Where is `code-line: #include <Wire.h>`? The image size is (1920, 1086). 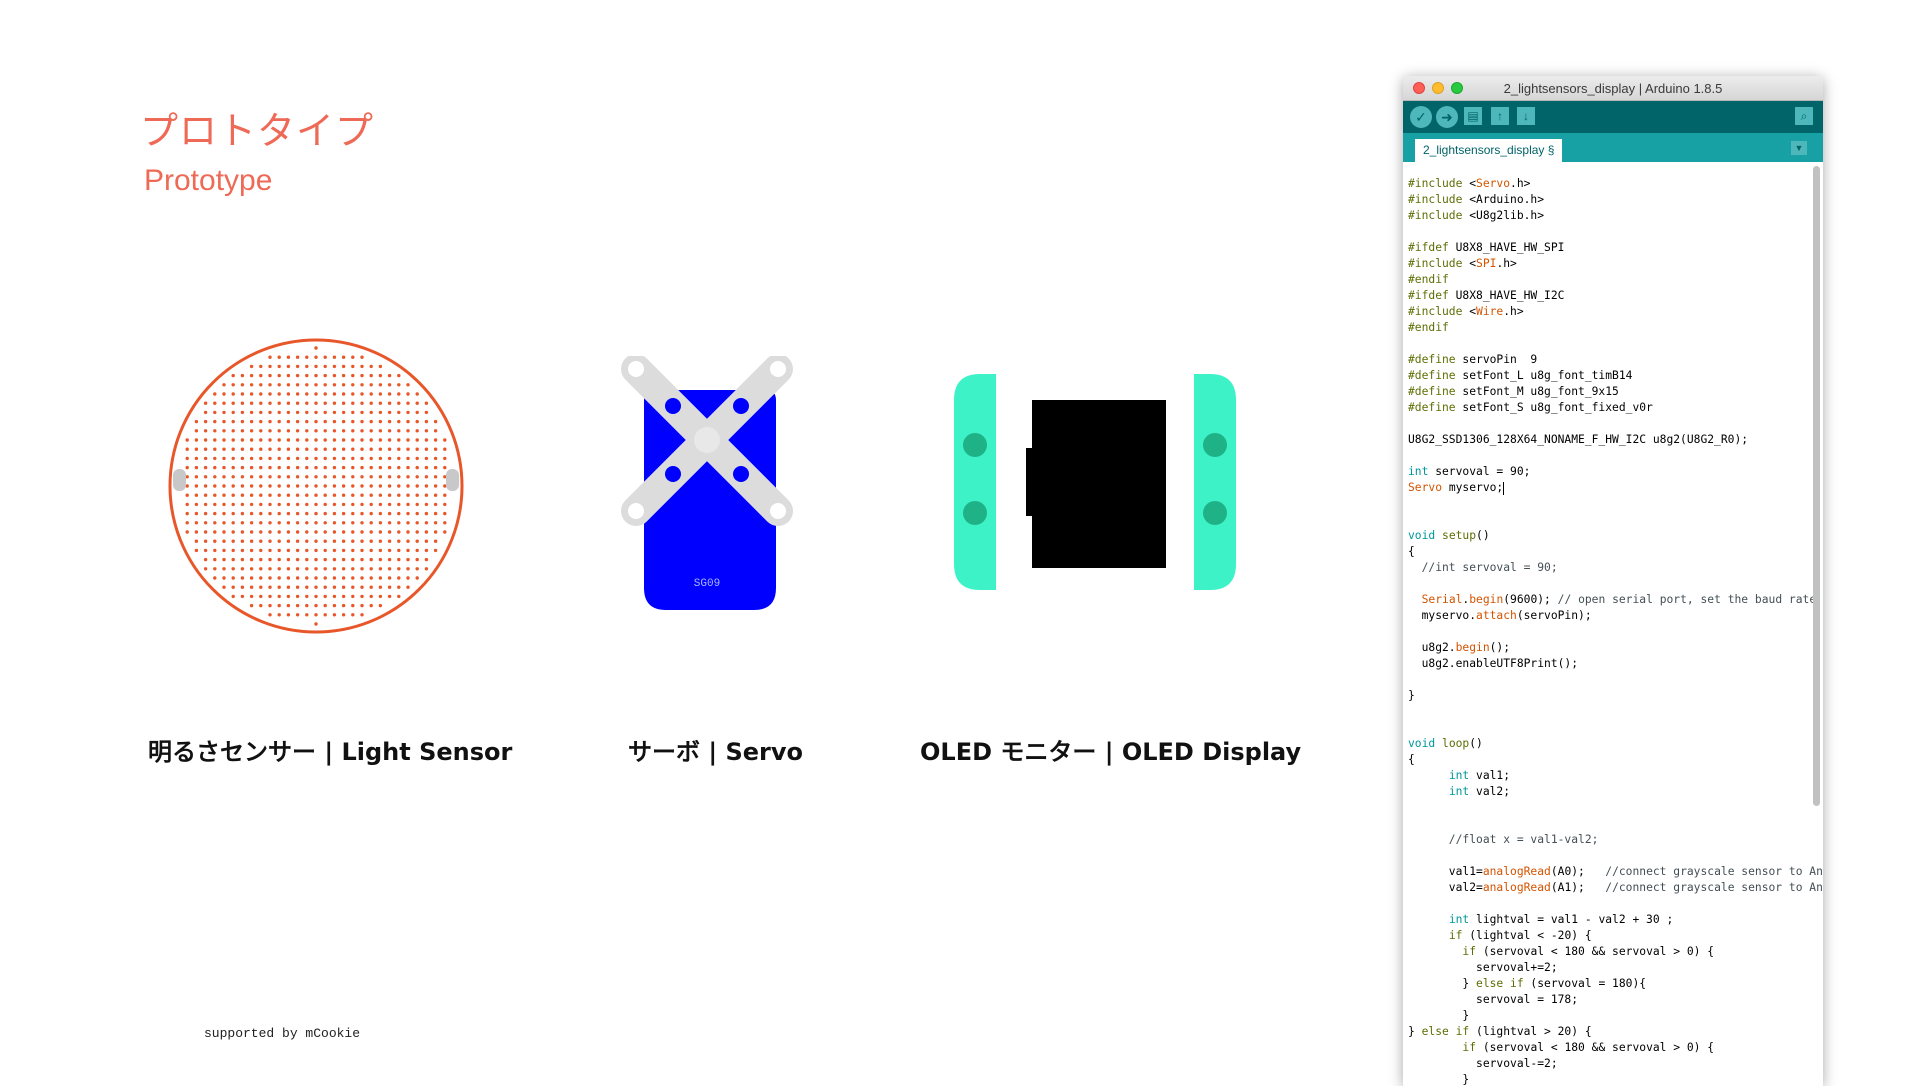
code-line: #include <Wire.h> is located at coordinates (1615, 312).